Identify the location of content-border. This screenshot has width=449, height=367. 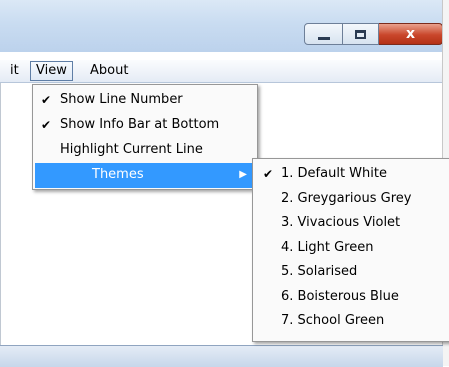
(0, 214).